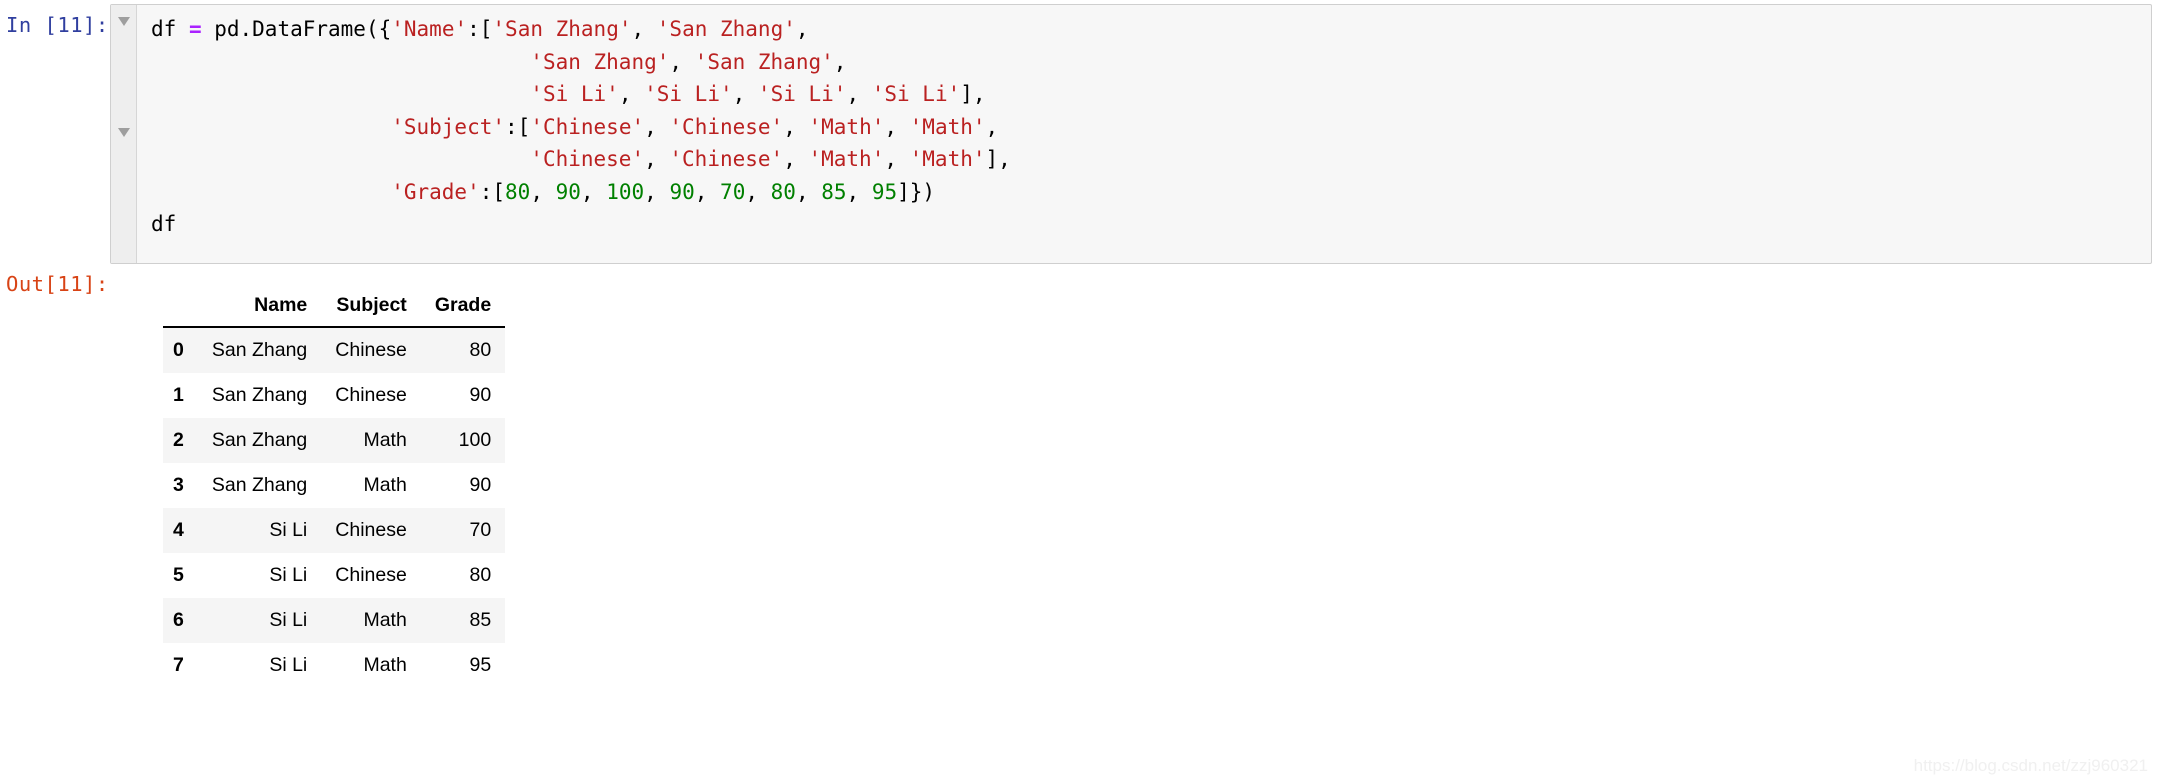 This screenshot has height=782, width=2162. Describe the element at coordinates (475, 440) in the screenshot. I see `table-cell-grade: 100` at that location.